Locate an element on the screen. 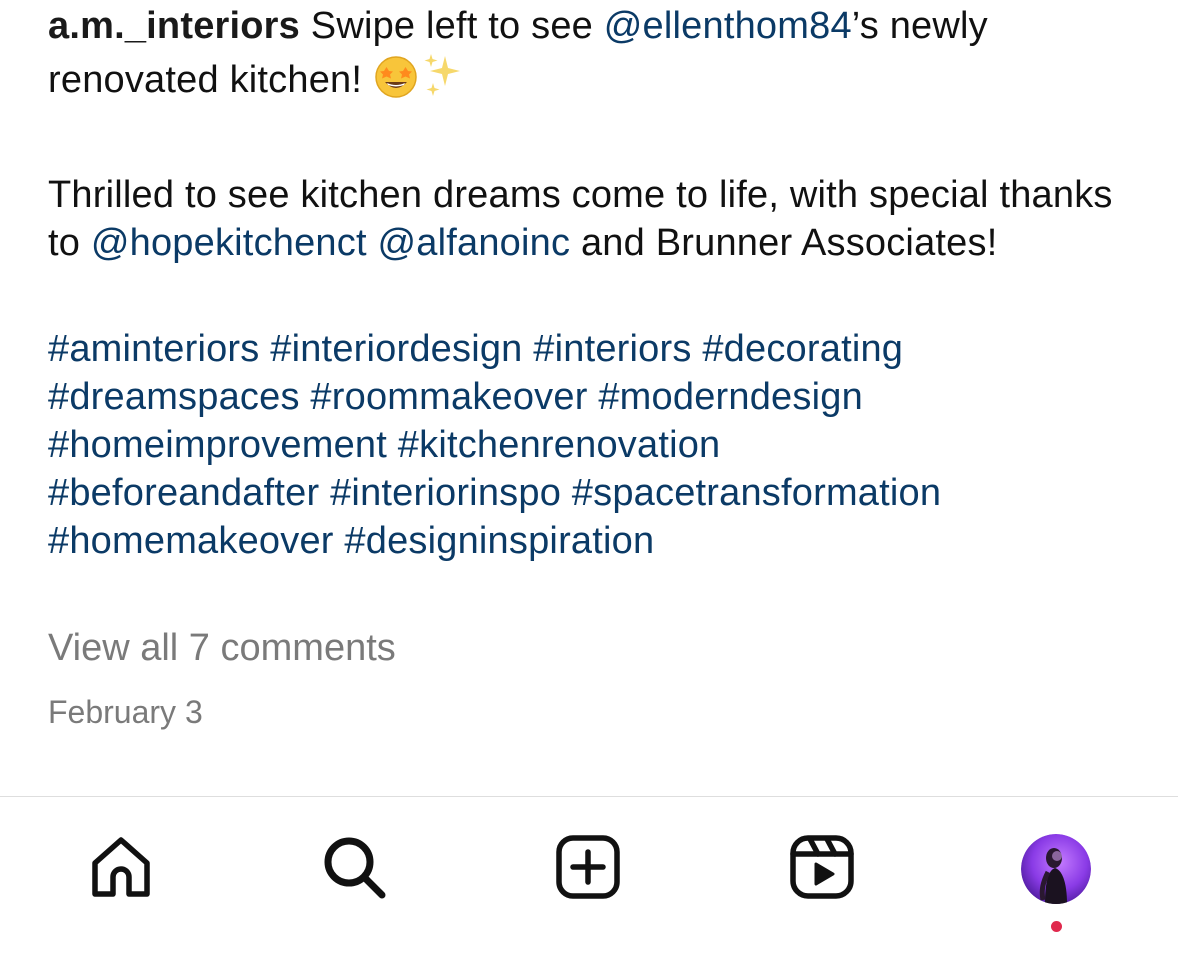 This screenshot has height=967, width=1178. reels-icon is located at coordinates (822, 869).